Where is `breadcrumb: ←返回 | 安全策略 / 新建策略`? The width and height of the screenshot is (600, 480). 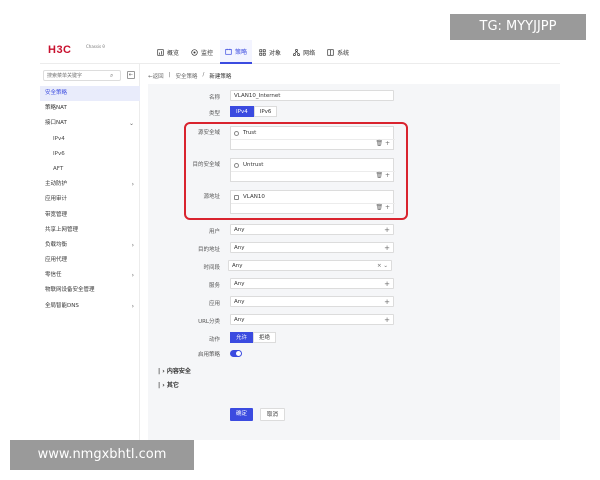
breadcrumb: ←返回 | 安全策略 / 新建策略 is located at coordinates (189, 76).